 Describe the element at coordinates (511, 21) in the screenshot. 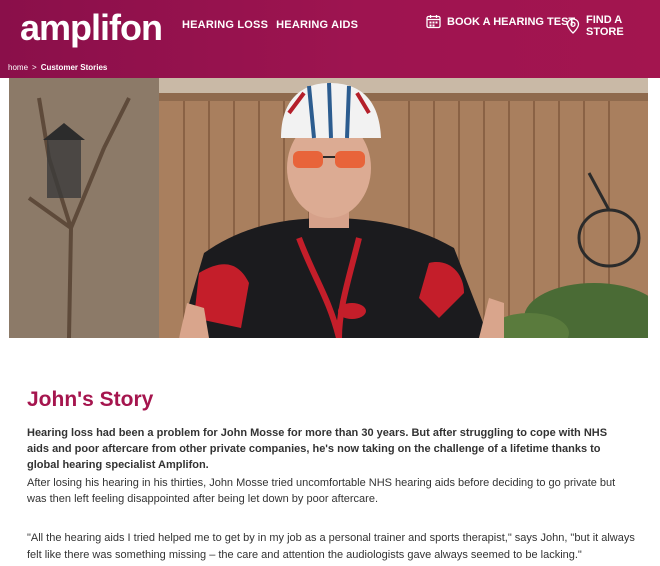

I see `book-test-label: BOOK A HEARING TEST` at that location.